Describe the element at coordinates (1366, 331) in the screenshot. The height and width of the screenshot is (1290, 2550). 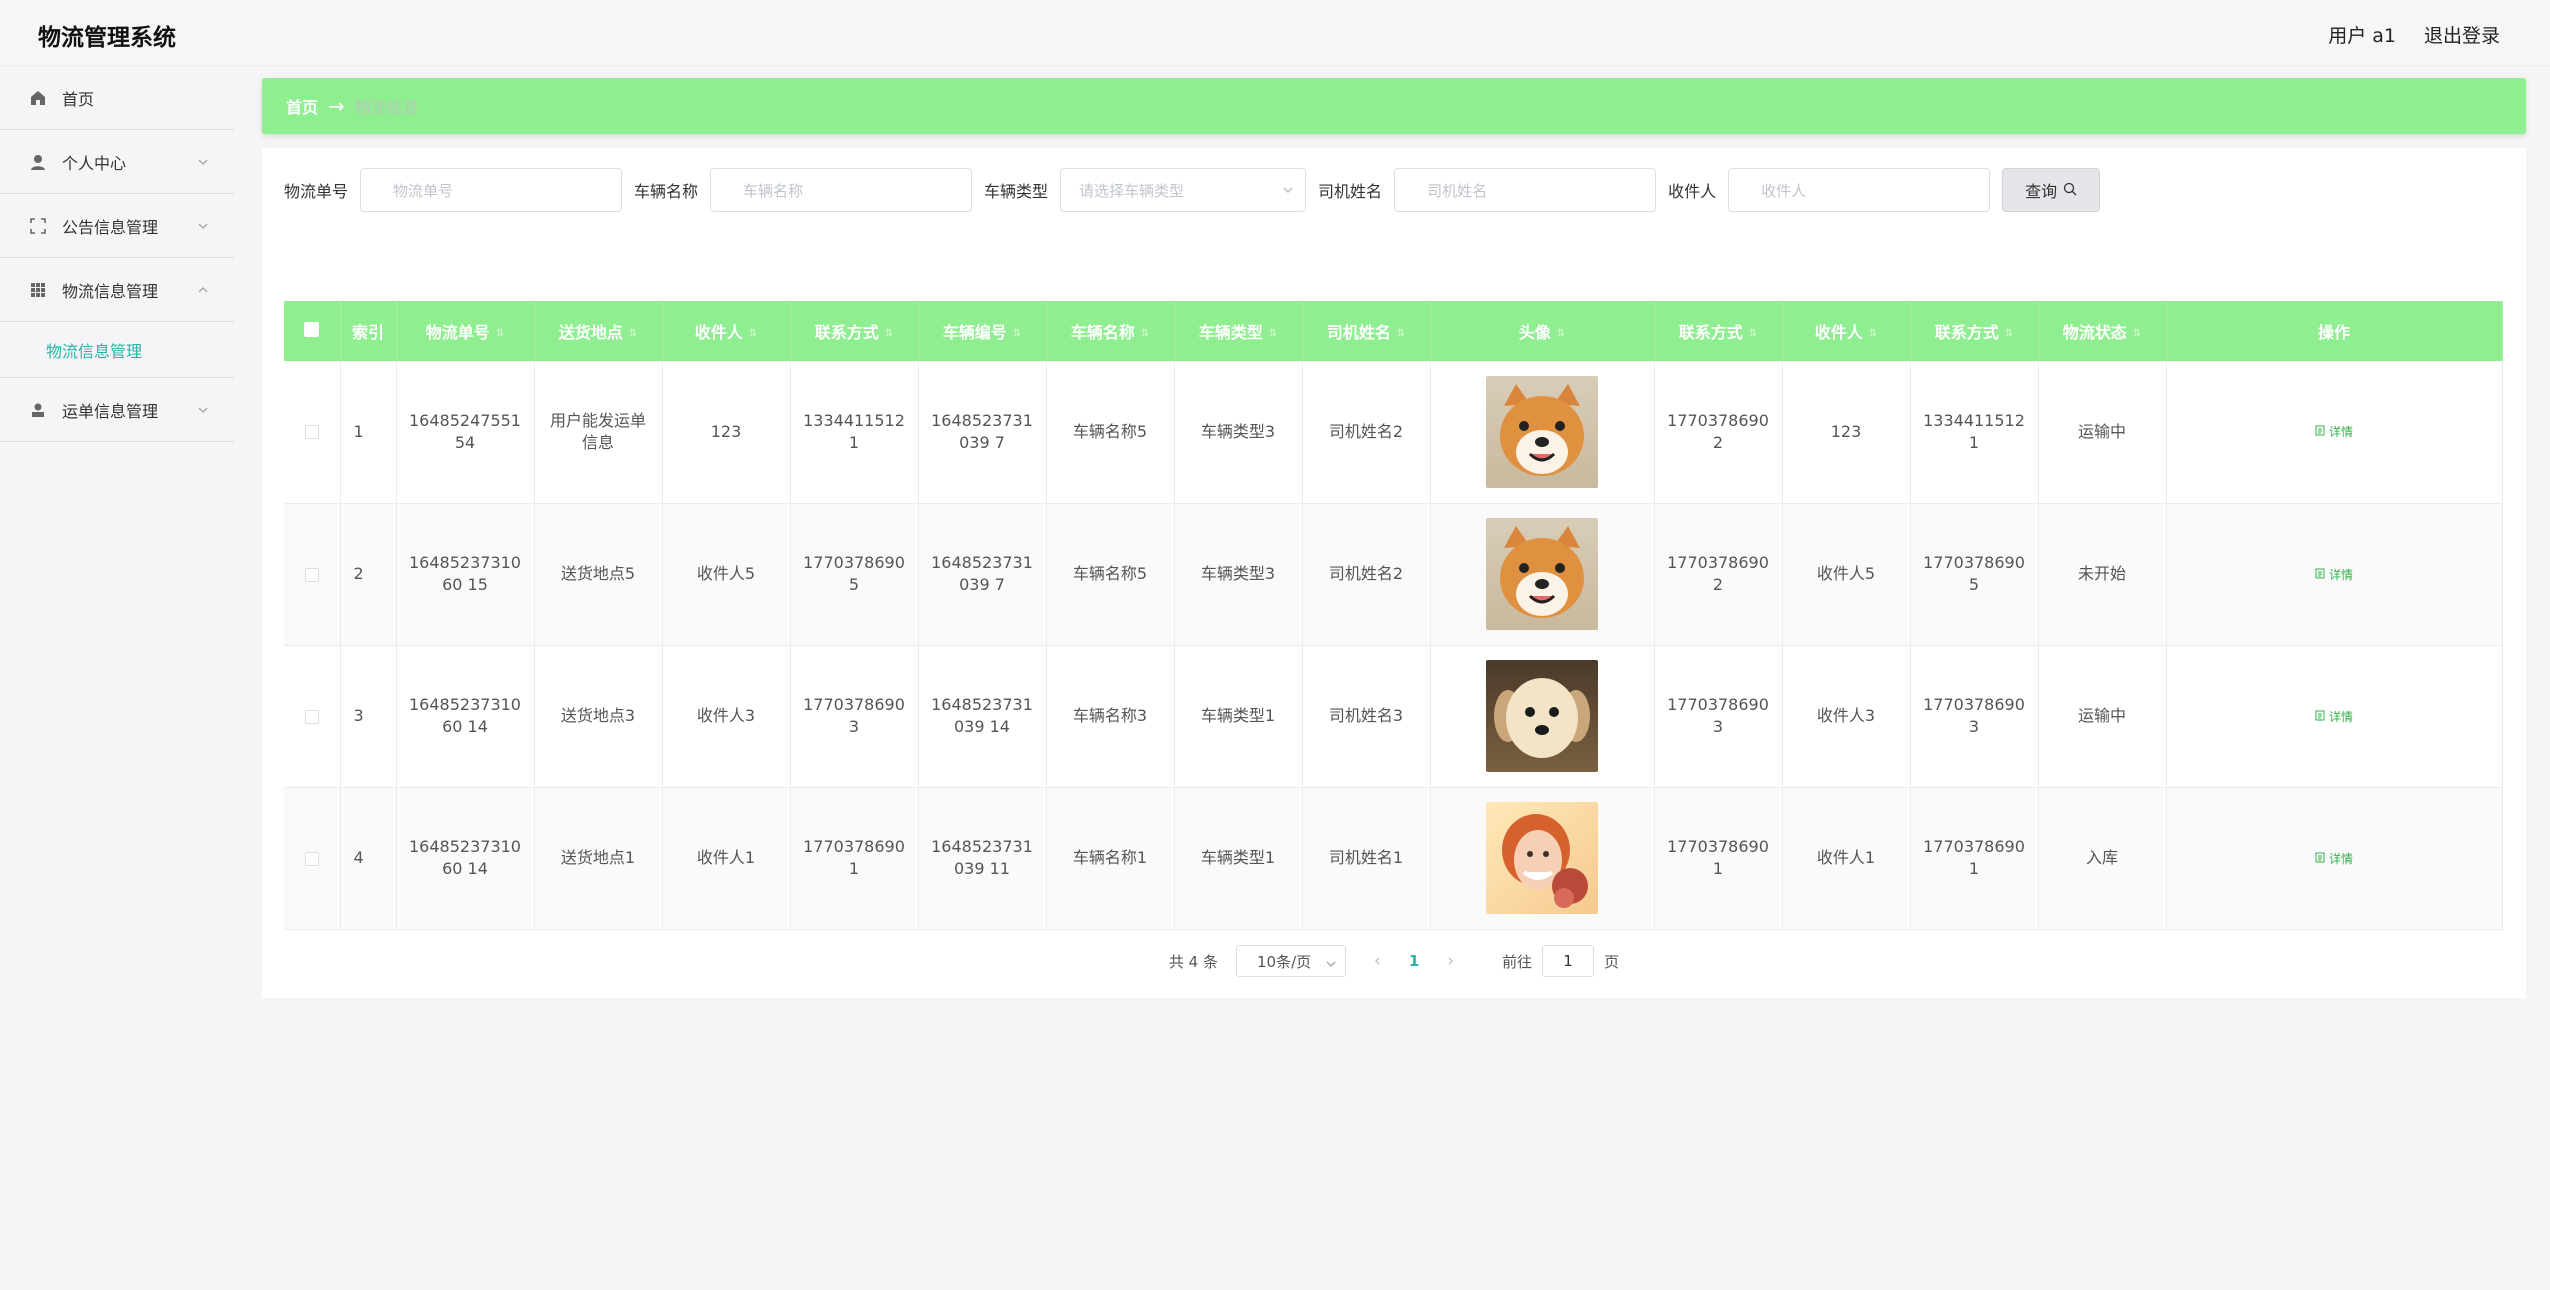
I see `column-header: 司机姓名 ⇅` at that location.